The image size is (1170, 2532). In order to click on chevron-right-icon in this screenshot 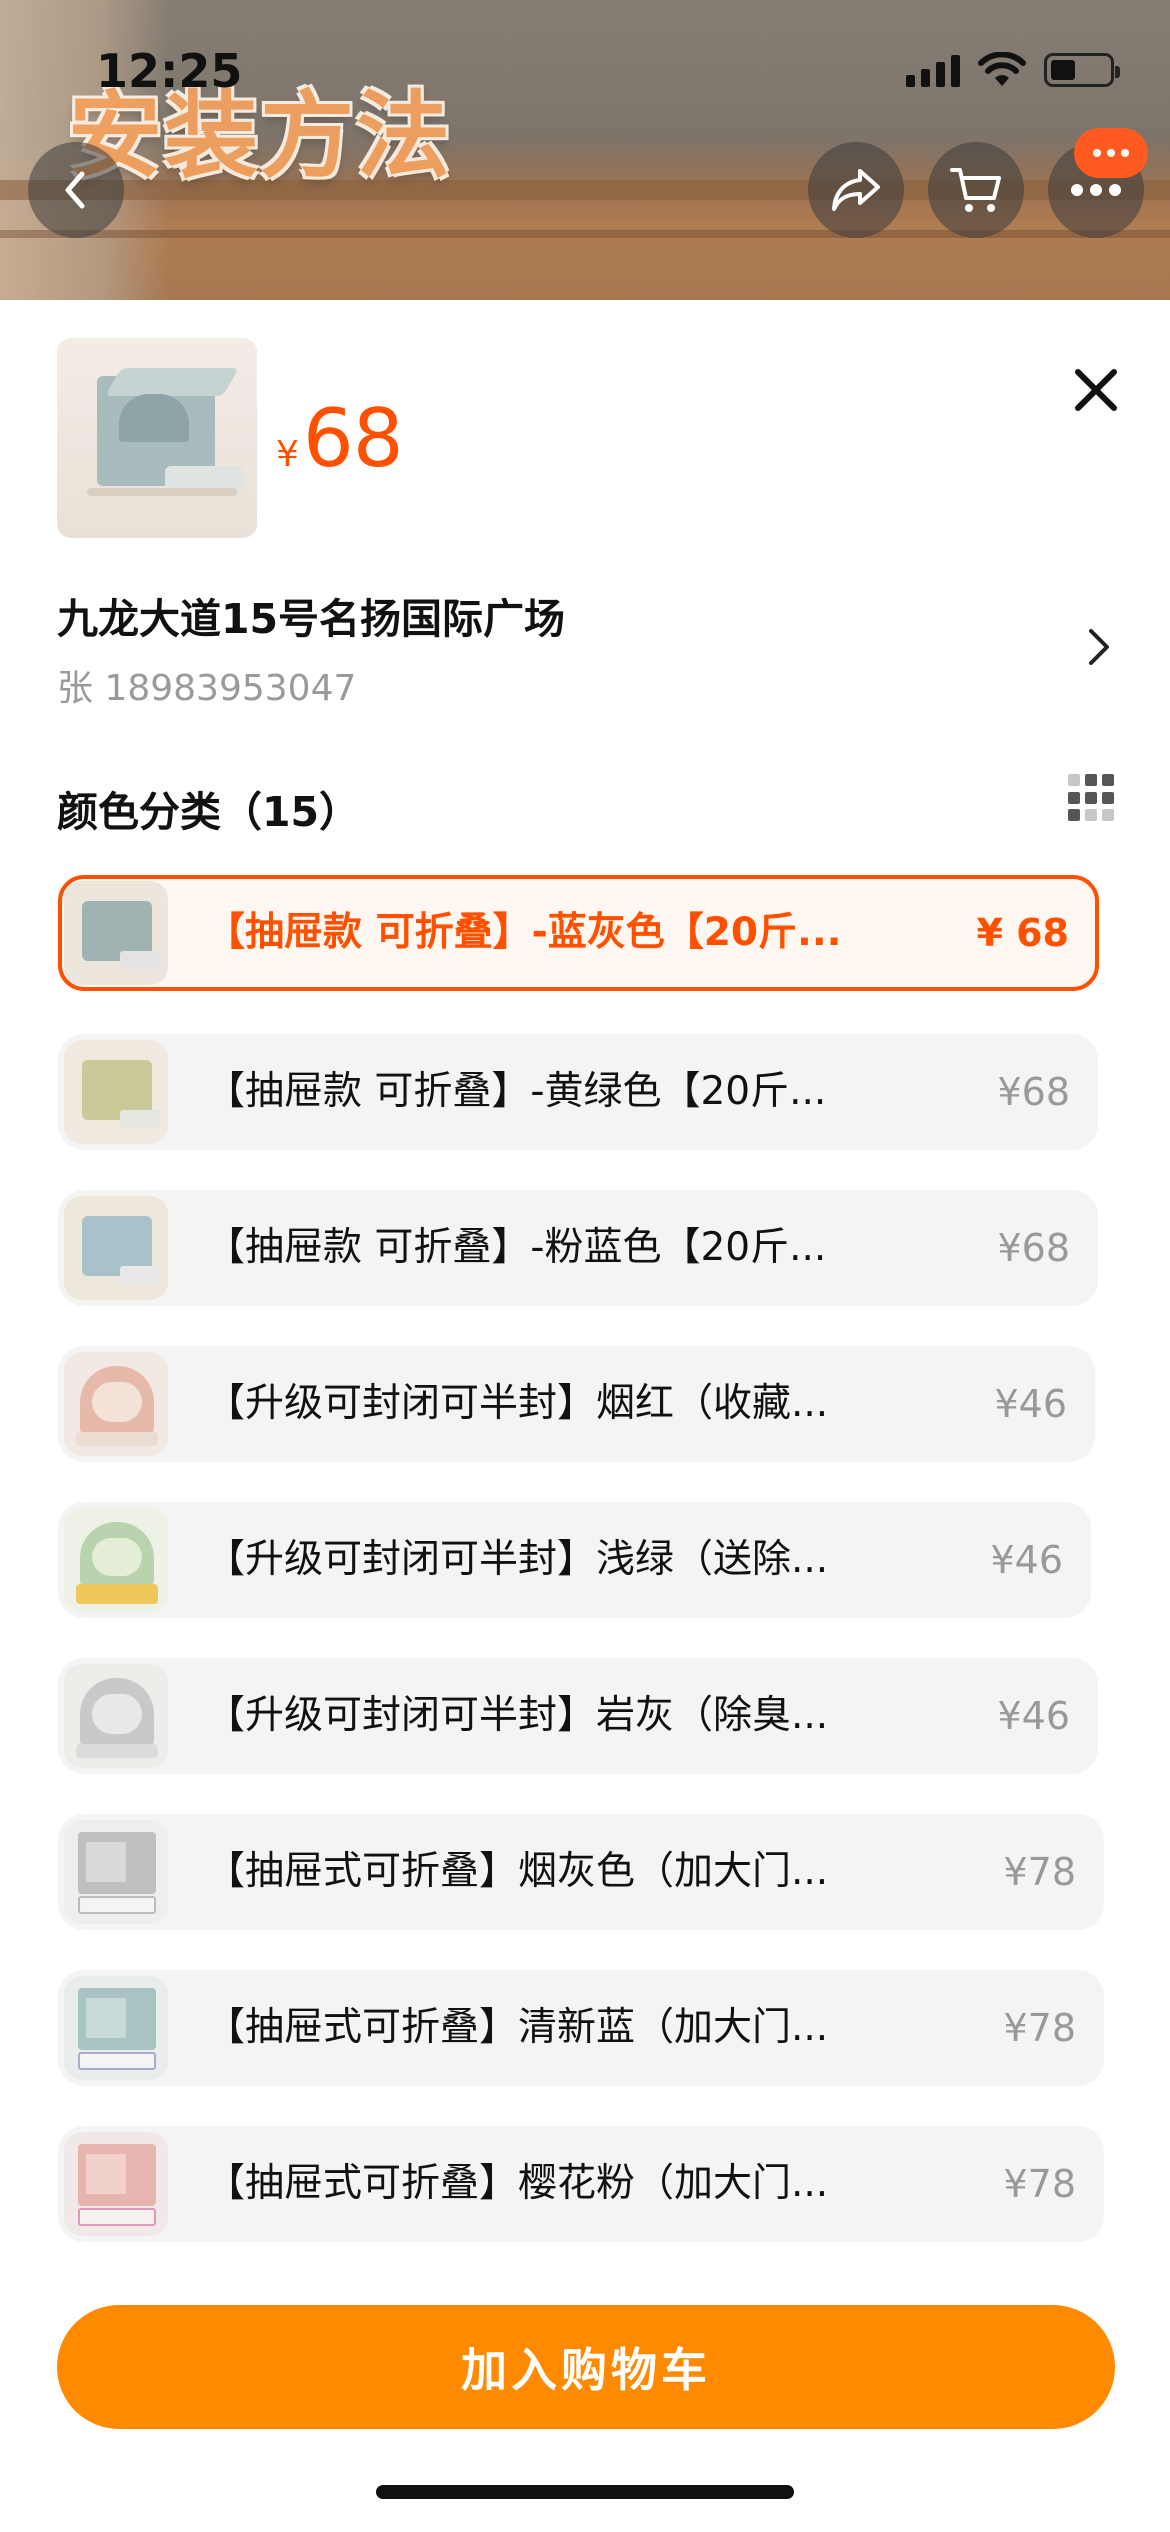, I will do `click(1099, 647)`.